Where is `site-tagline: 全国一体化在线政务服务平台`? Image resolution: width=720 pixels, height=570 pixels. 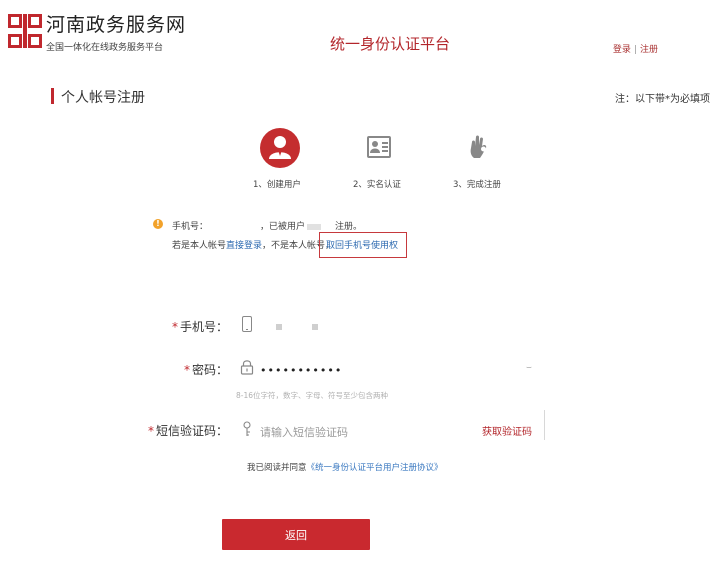
site-tagline: 全国一体化在线政务服务平台 is located at coordinates (105, 48).